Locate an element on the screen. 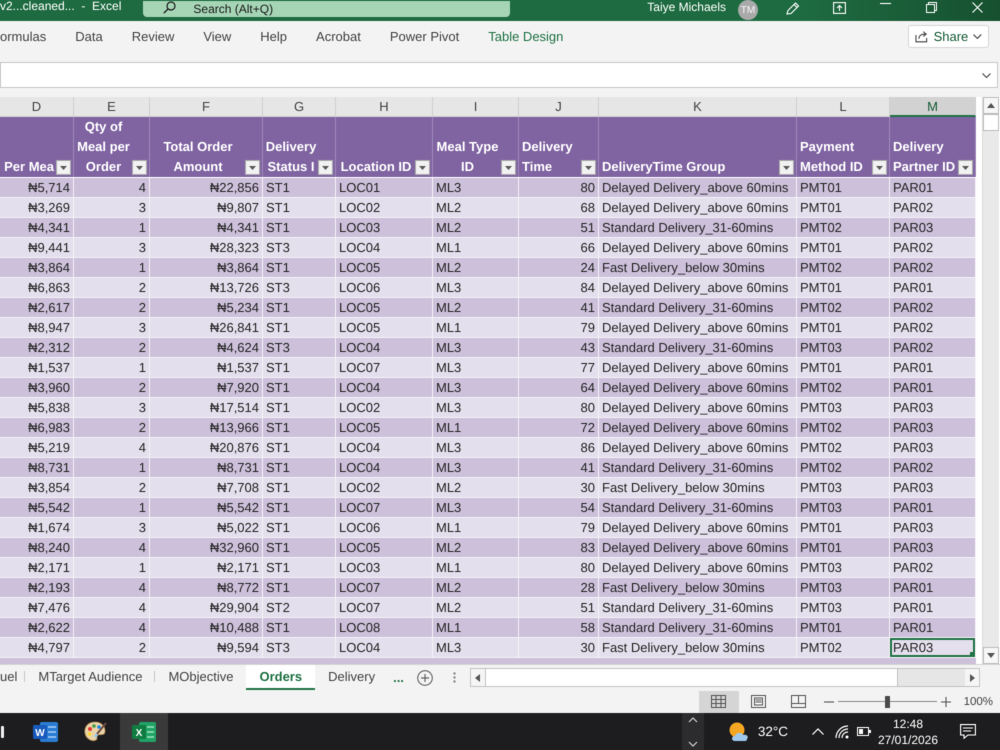  triangle-down-icon is located at coordinates (991, 655).